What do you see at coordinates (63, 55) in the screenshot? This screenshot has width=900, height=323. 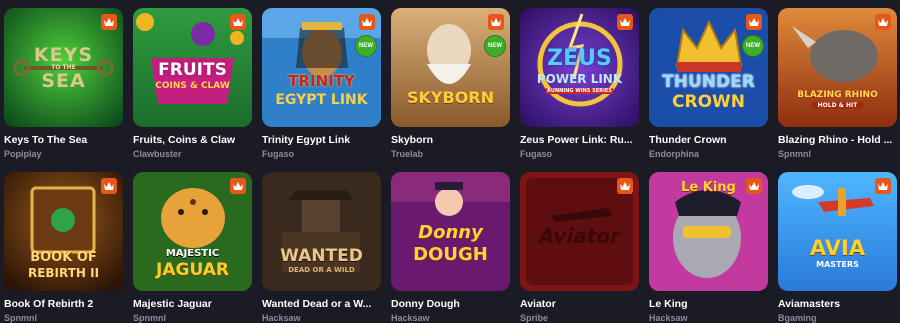 I see `game-logo-line: KEYS` at bounding box center [63, 55].